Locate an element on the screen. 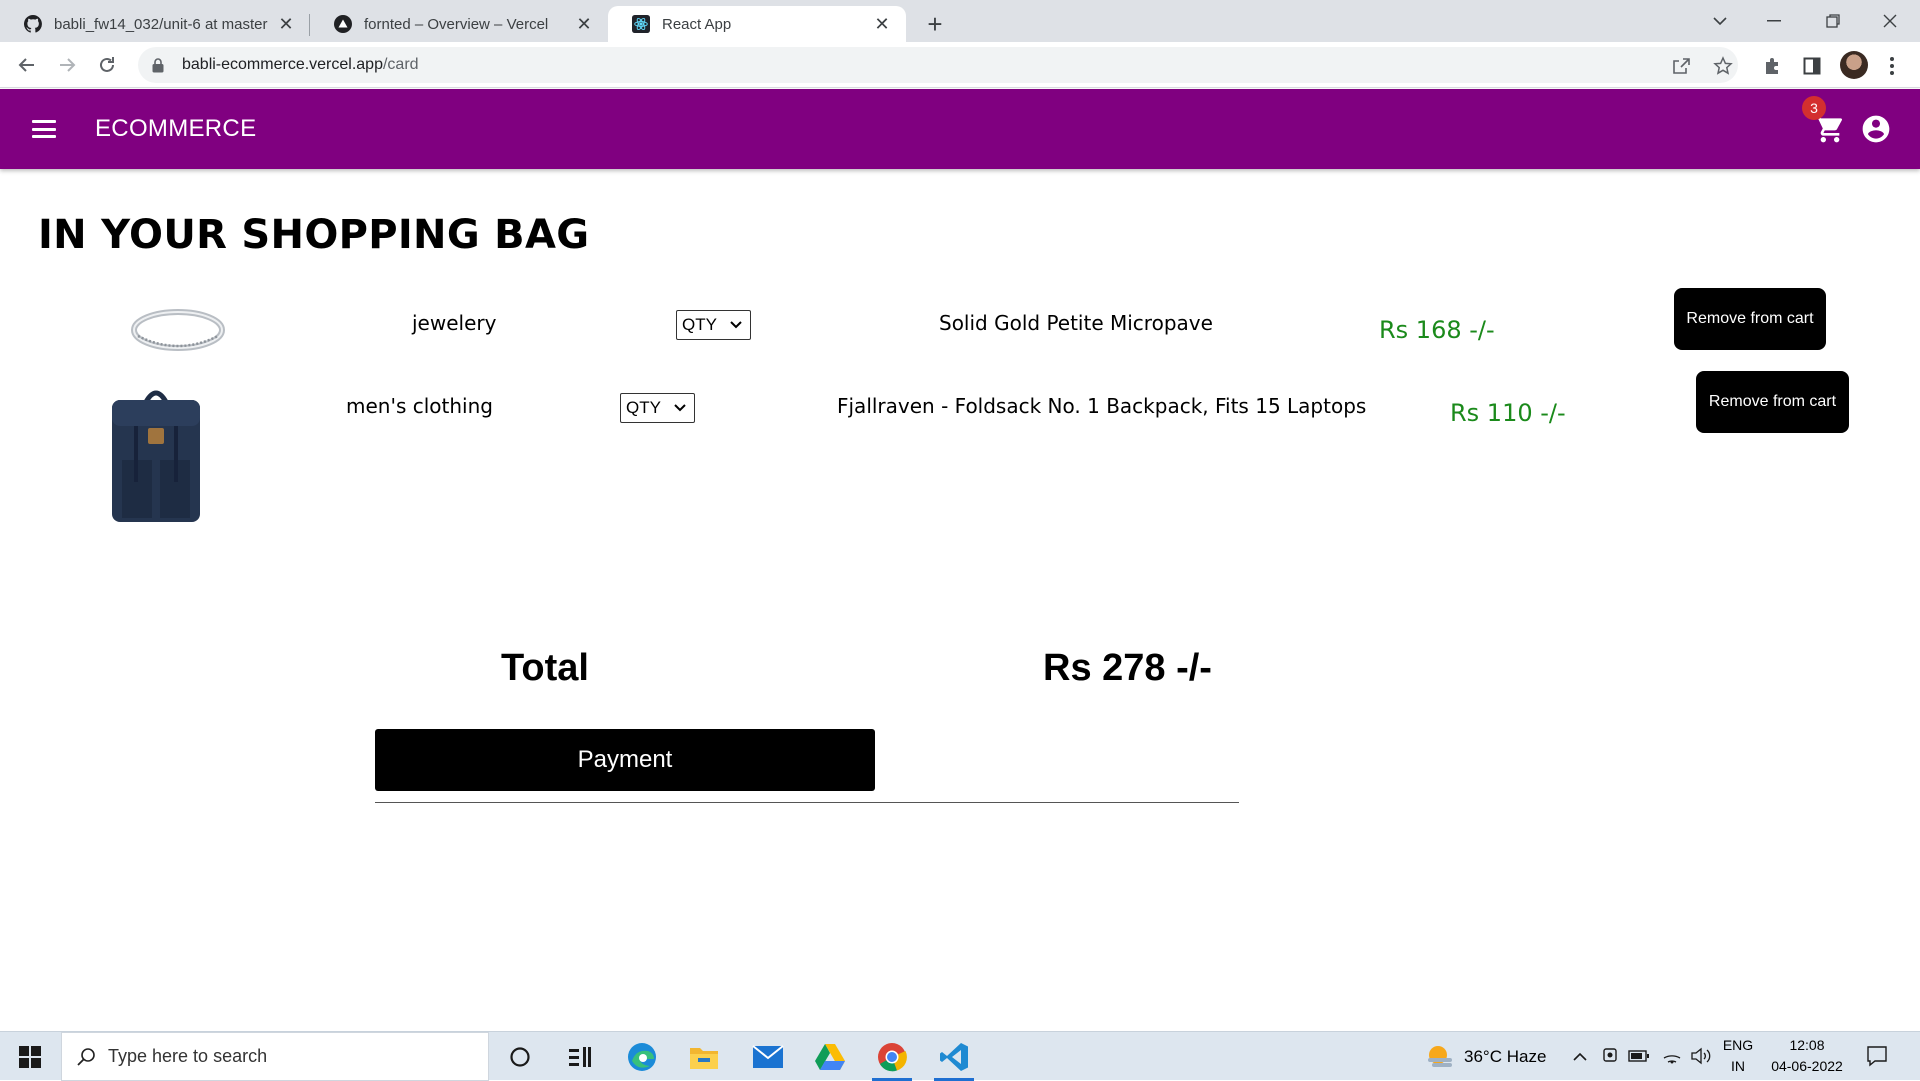  share-icon is located at coordinates (1681, 66).